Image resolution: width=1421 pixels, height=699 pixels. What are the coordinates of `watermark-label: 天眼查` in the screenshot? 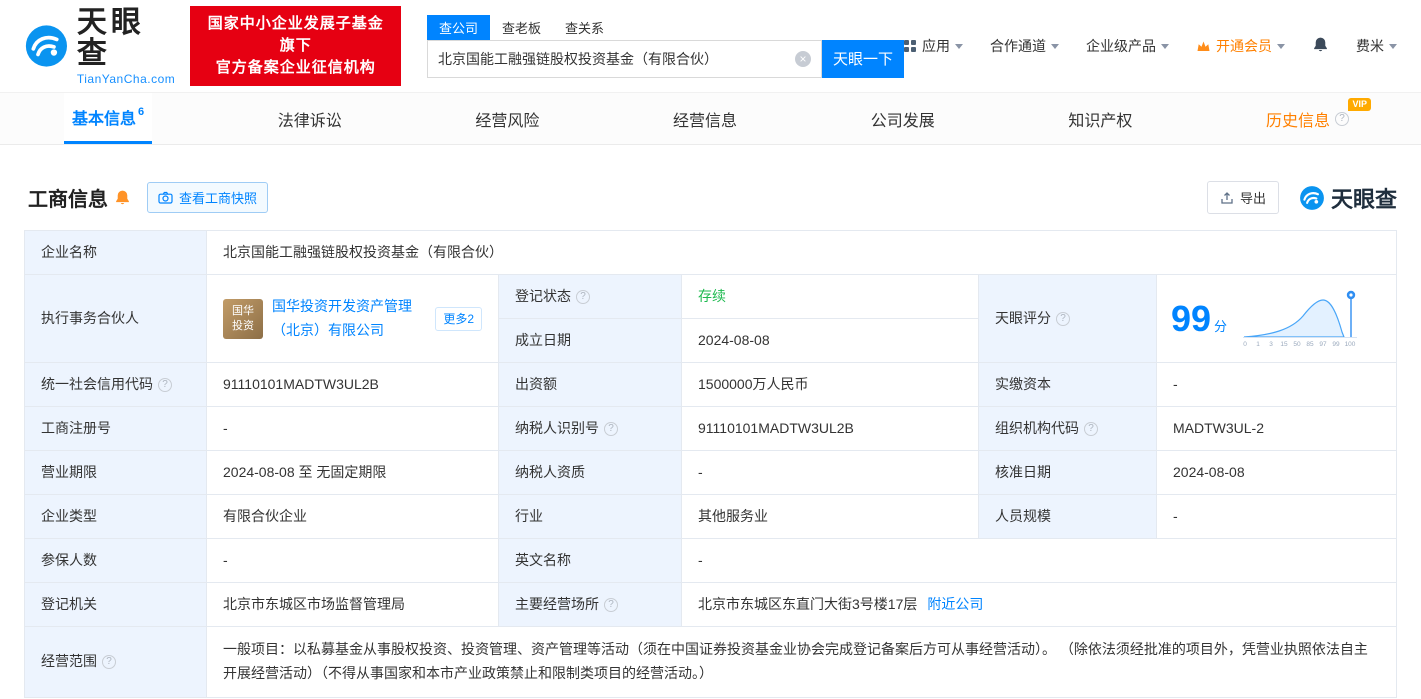 It's located at (1363, 199).